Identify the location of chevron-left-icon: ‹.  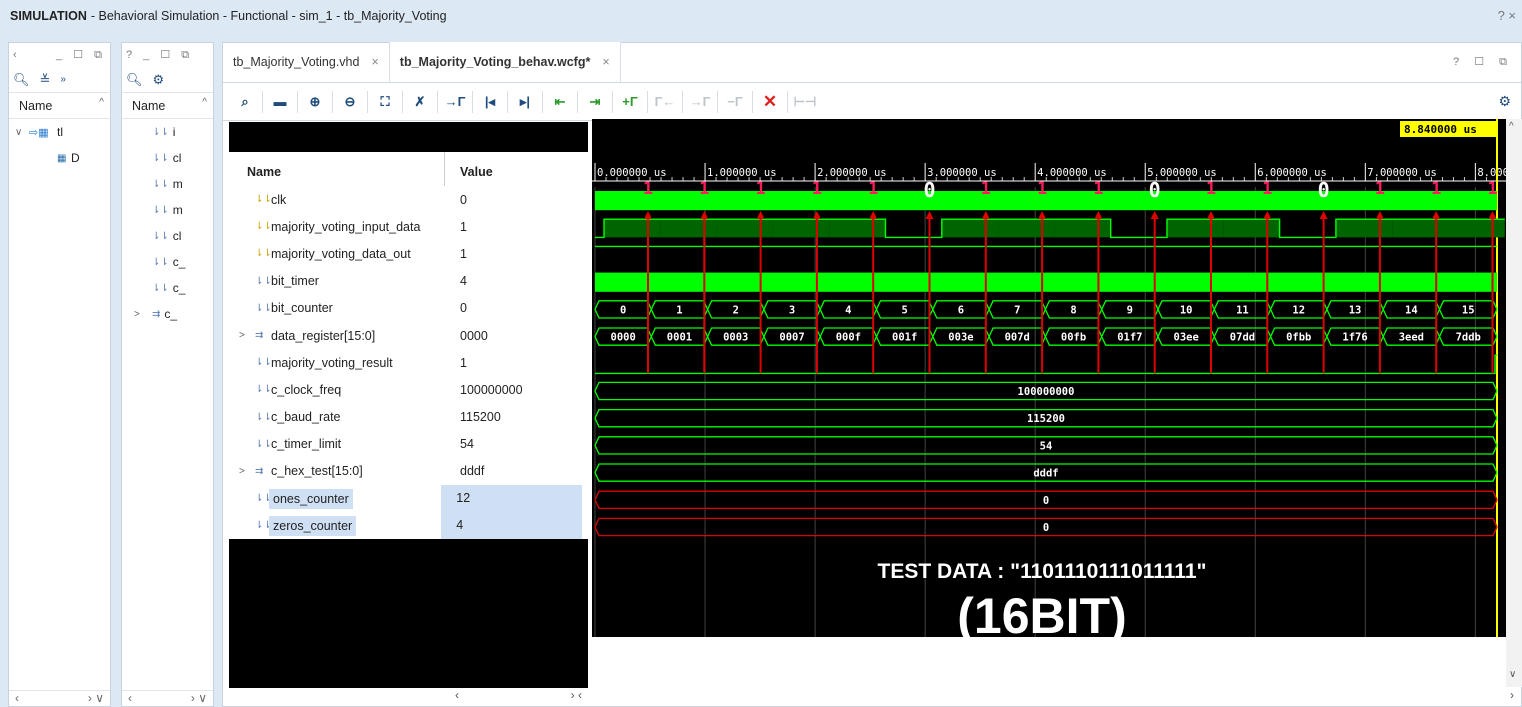
(15, 55).